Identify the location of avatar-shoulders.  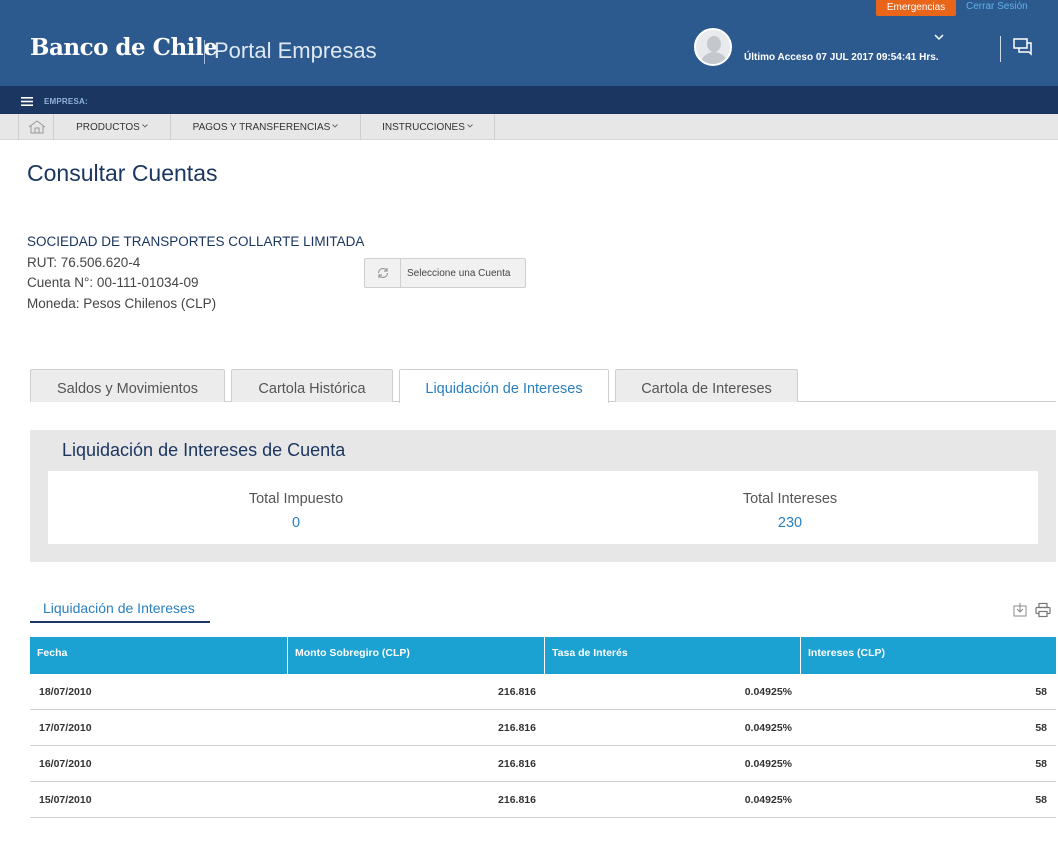
(714, 58).